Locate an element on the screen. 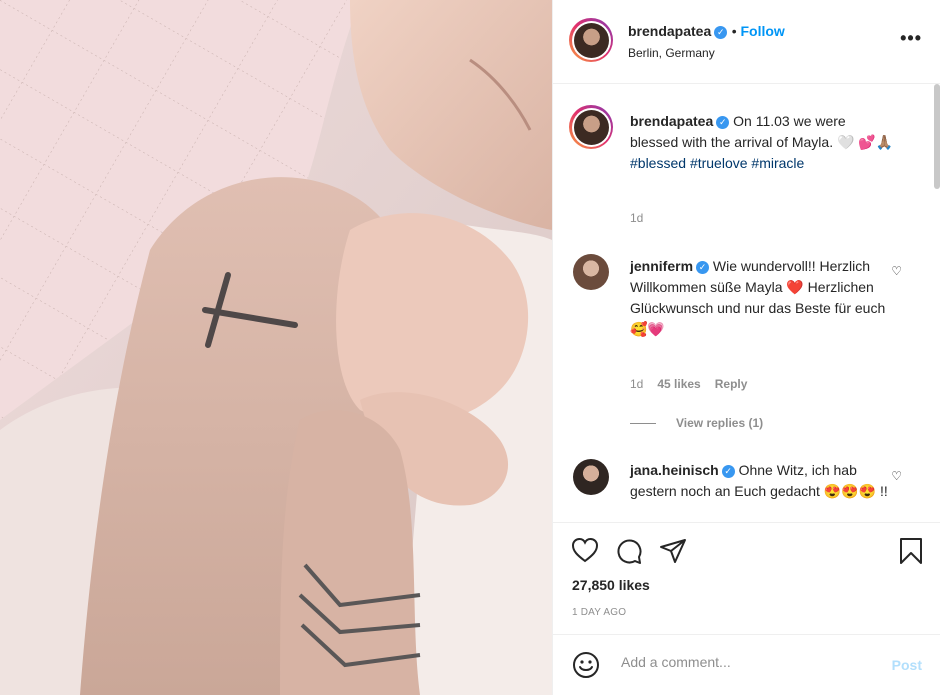  follow-button: Follow is located at coordinates (763, 31).